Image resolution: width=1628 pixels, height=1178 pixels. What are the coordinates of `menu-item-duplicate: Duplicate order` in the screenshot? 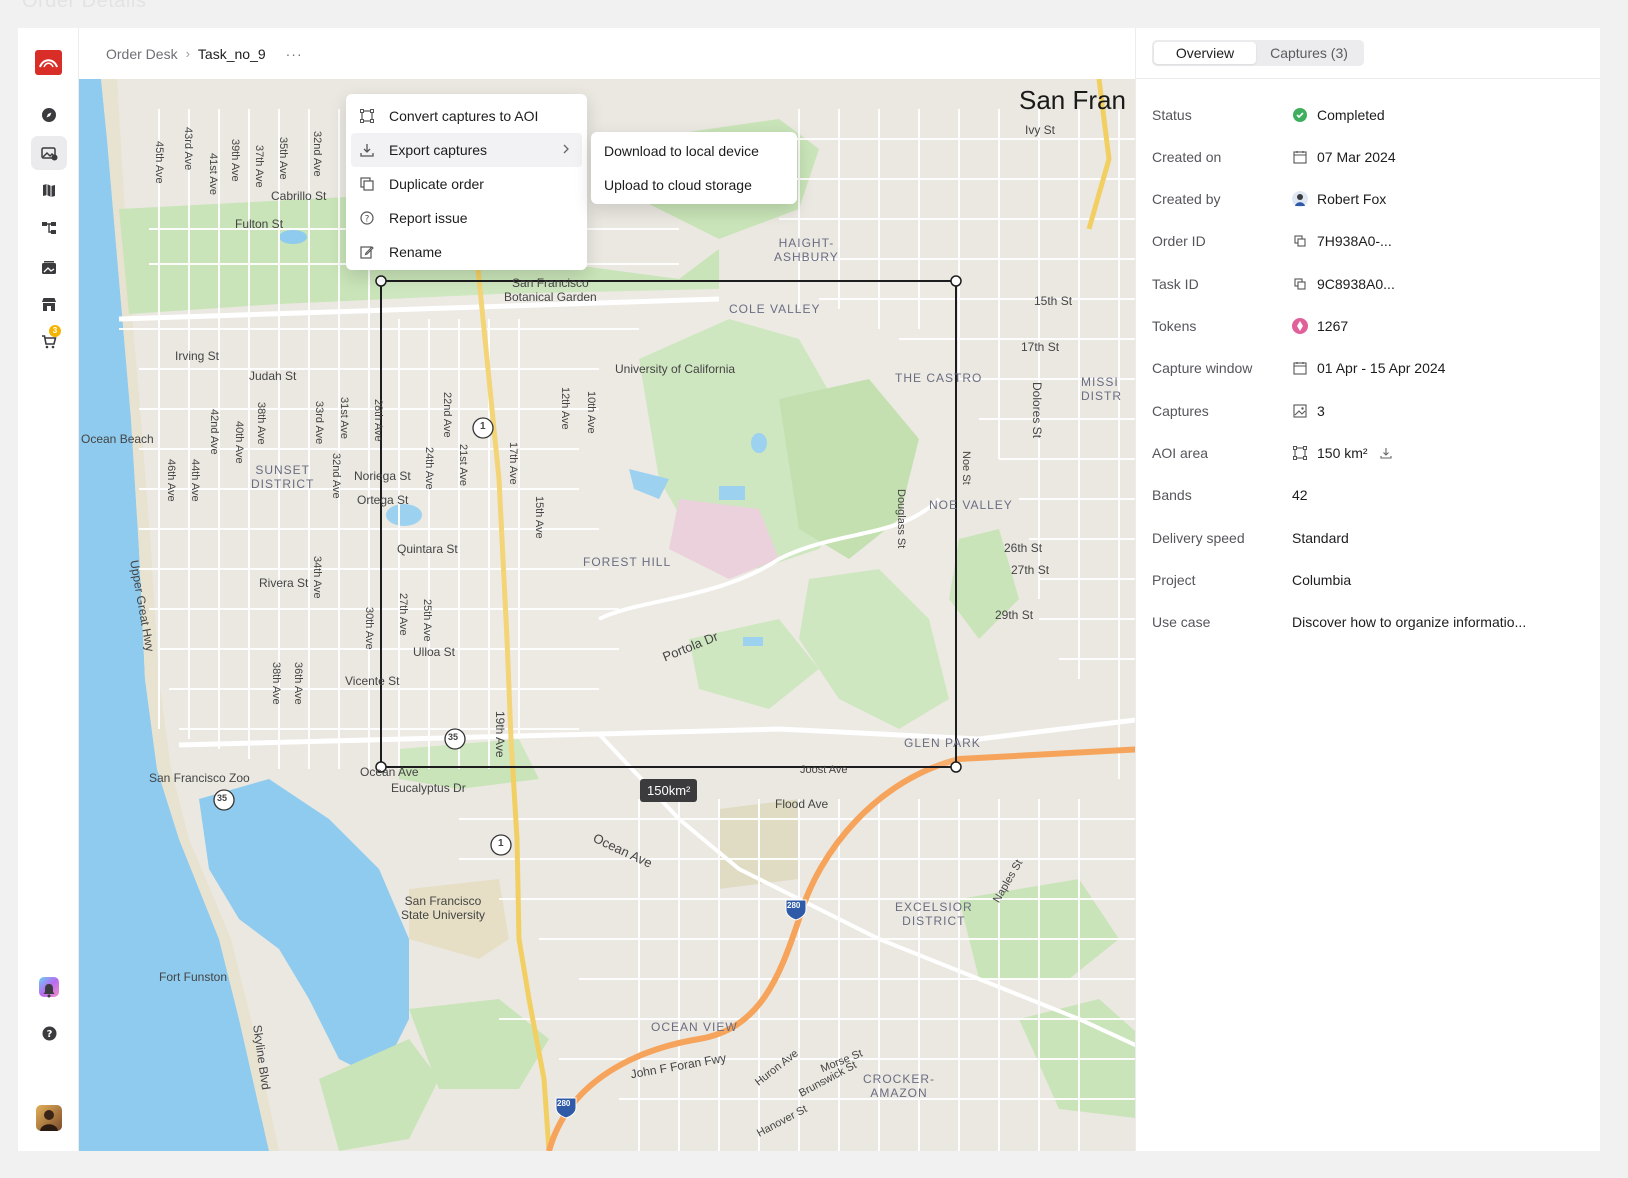 It's located at (466, 184).